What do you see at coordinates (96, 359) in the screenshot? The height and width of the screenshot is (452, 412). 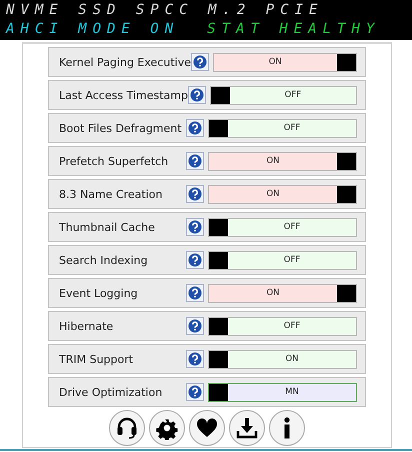 I see `setting-label: TRIM Support` at bounding box center [96, 359].